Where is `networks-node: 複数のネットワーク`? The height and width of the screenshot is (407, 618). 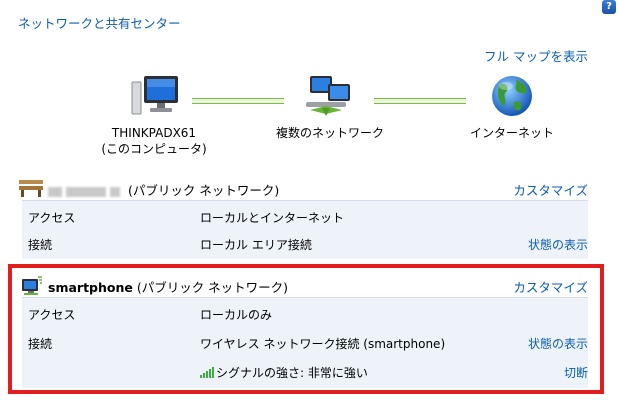 networks-node: 複数のネットワーク is located at coordinates (330, 106).